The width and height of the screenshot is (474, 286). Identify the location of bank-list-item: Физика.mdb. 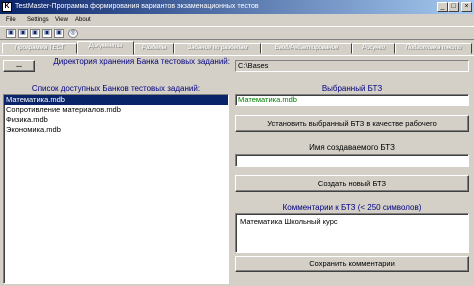
(116, 120).